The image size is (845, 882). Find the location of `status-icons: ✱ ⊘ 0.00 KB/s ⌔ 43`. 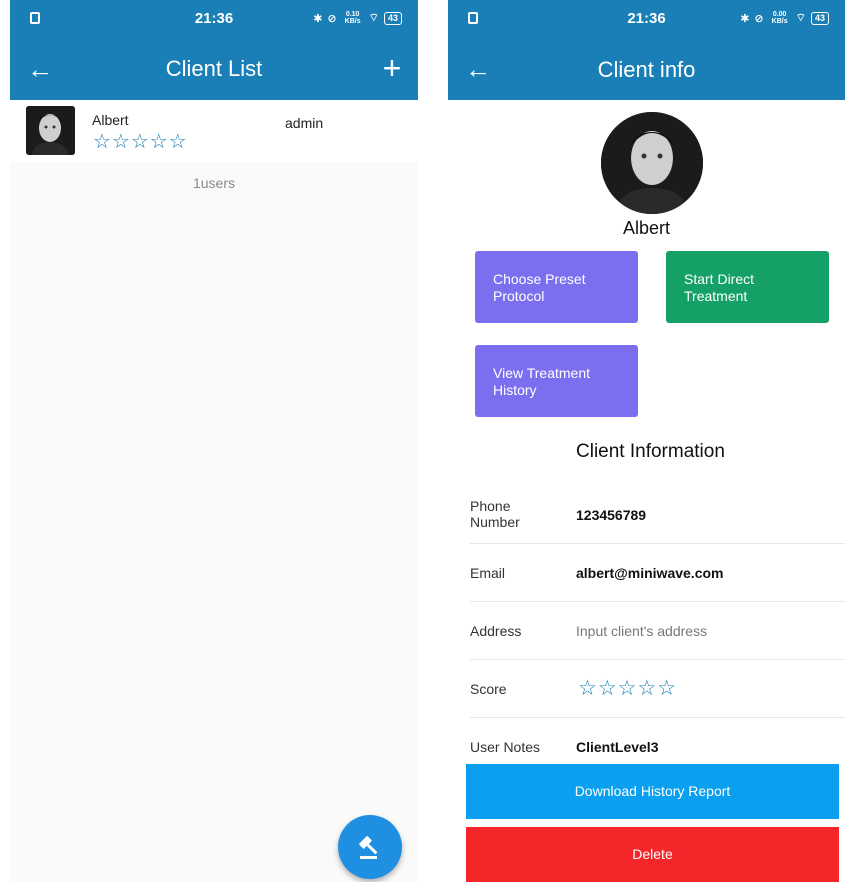

status-icons: ✱ ⊘ 0.00 KB/s ⌔ 43 is located at coordinates (784, 18).